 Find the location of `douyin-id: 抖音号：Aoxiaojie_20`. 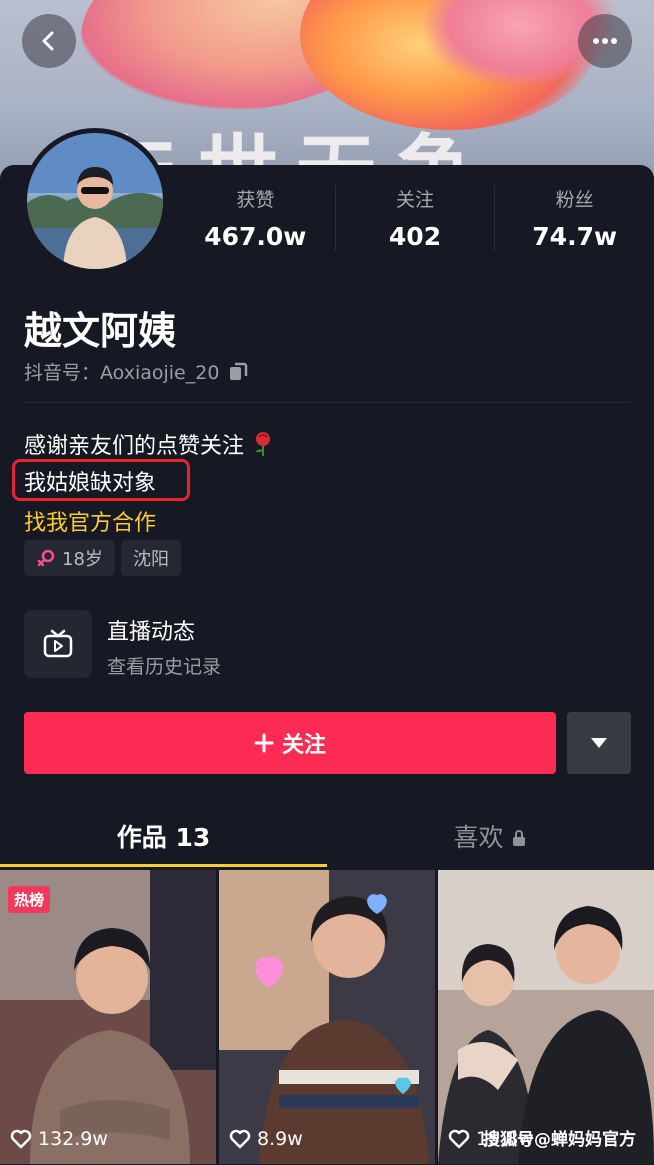

douyin-id: 抖音号：Aoxiaojie_20 is located at coordinates (136, 371).